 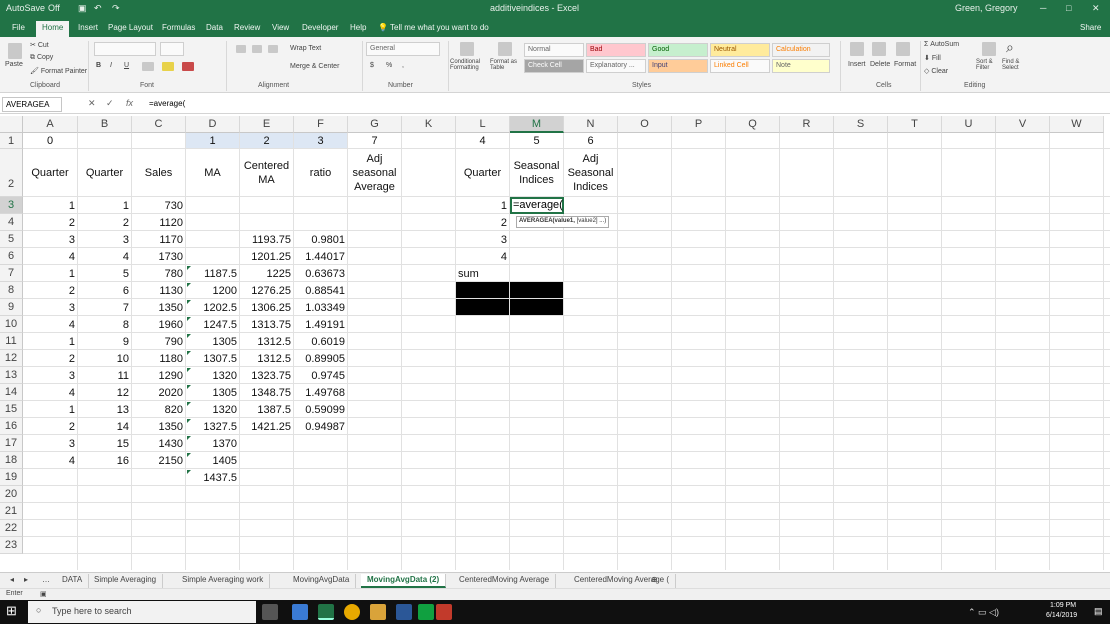 I want to click on row-header-15: 15, so click(x=11, y=409).